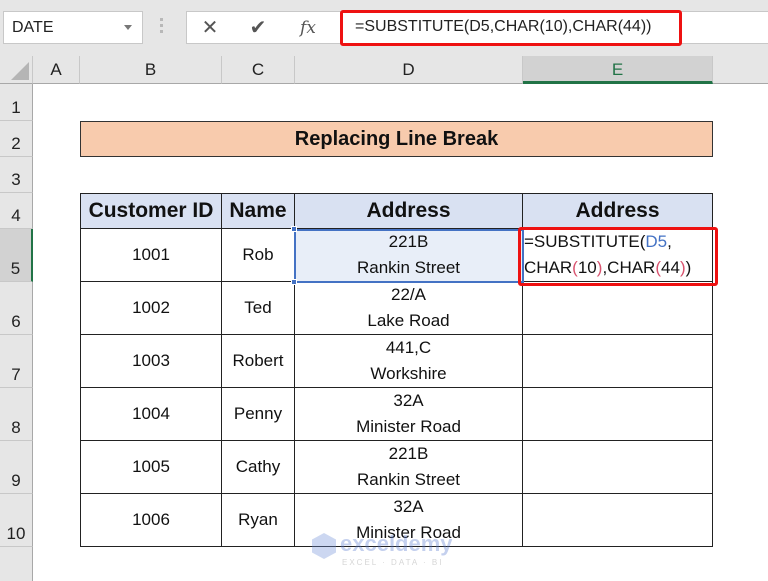 Image resolution: width=768 pixels, height=581 pixels. Describe the element at coordinates (618, 211) in the screenshot. I see `header-address-result: Address` at that location.